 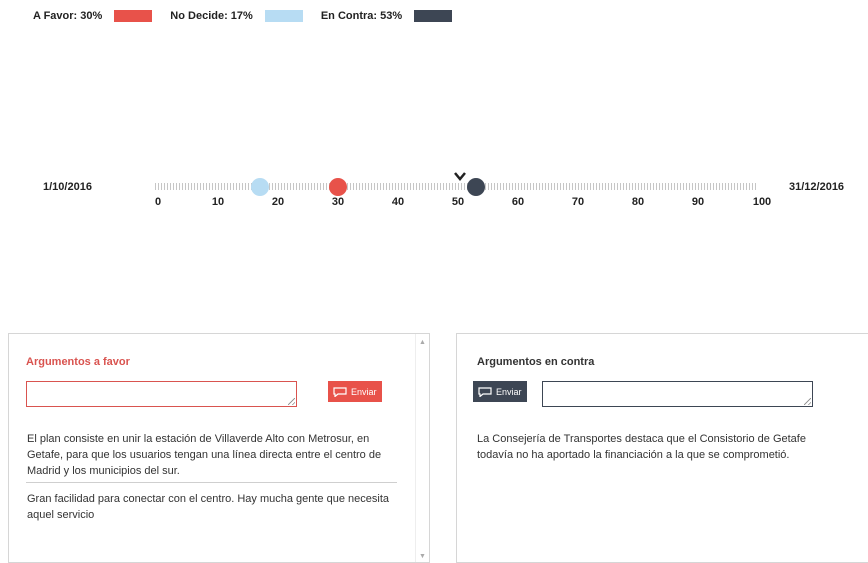 I want to click on tick-label: 30, so click(x=338, y=202).